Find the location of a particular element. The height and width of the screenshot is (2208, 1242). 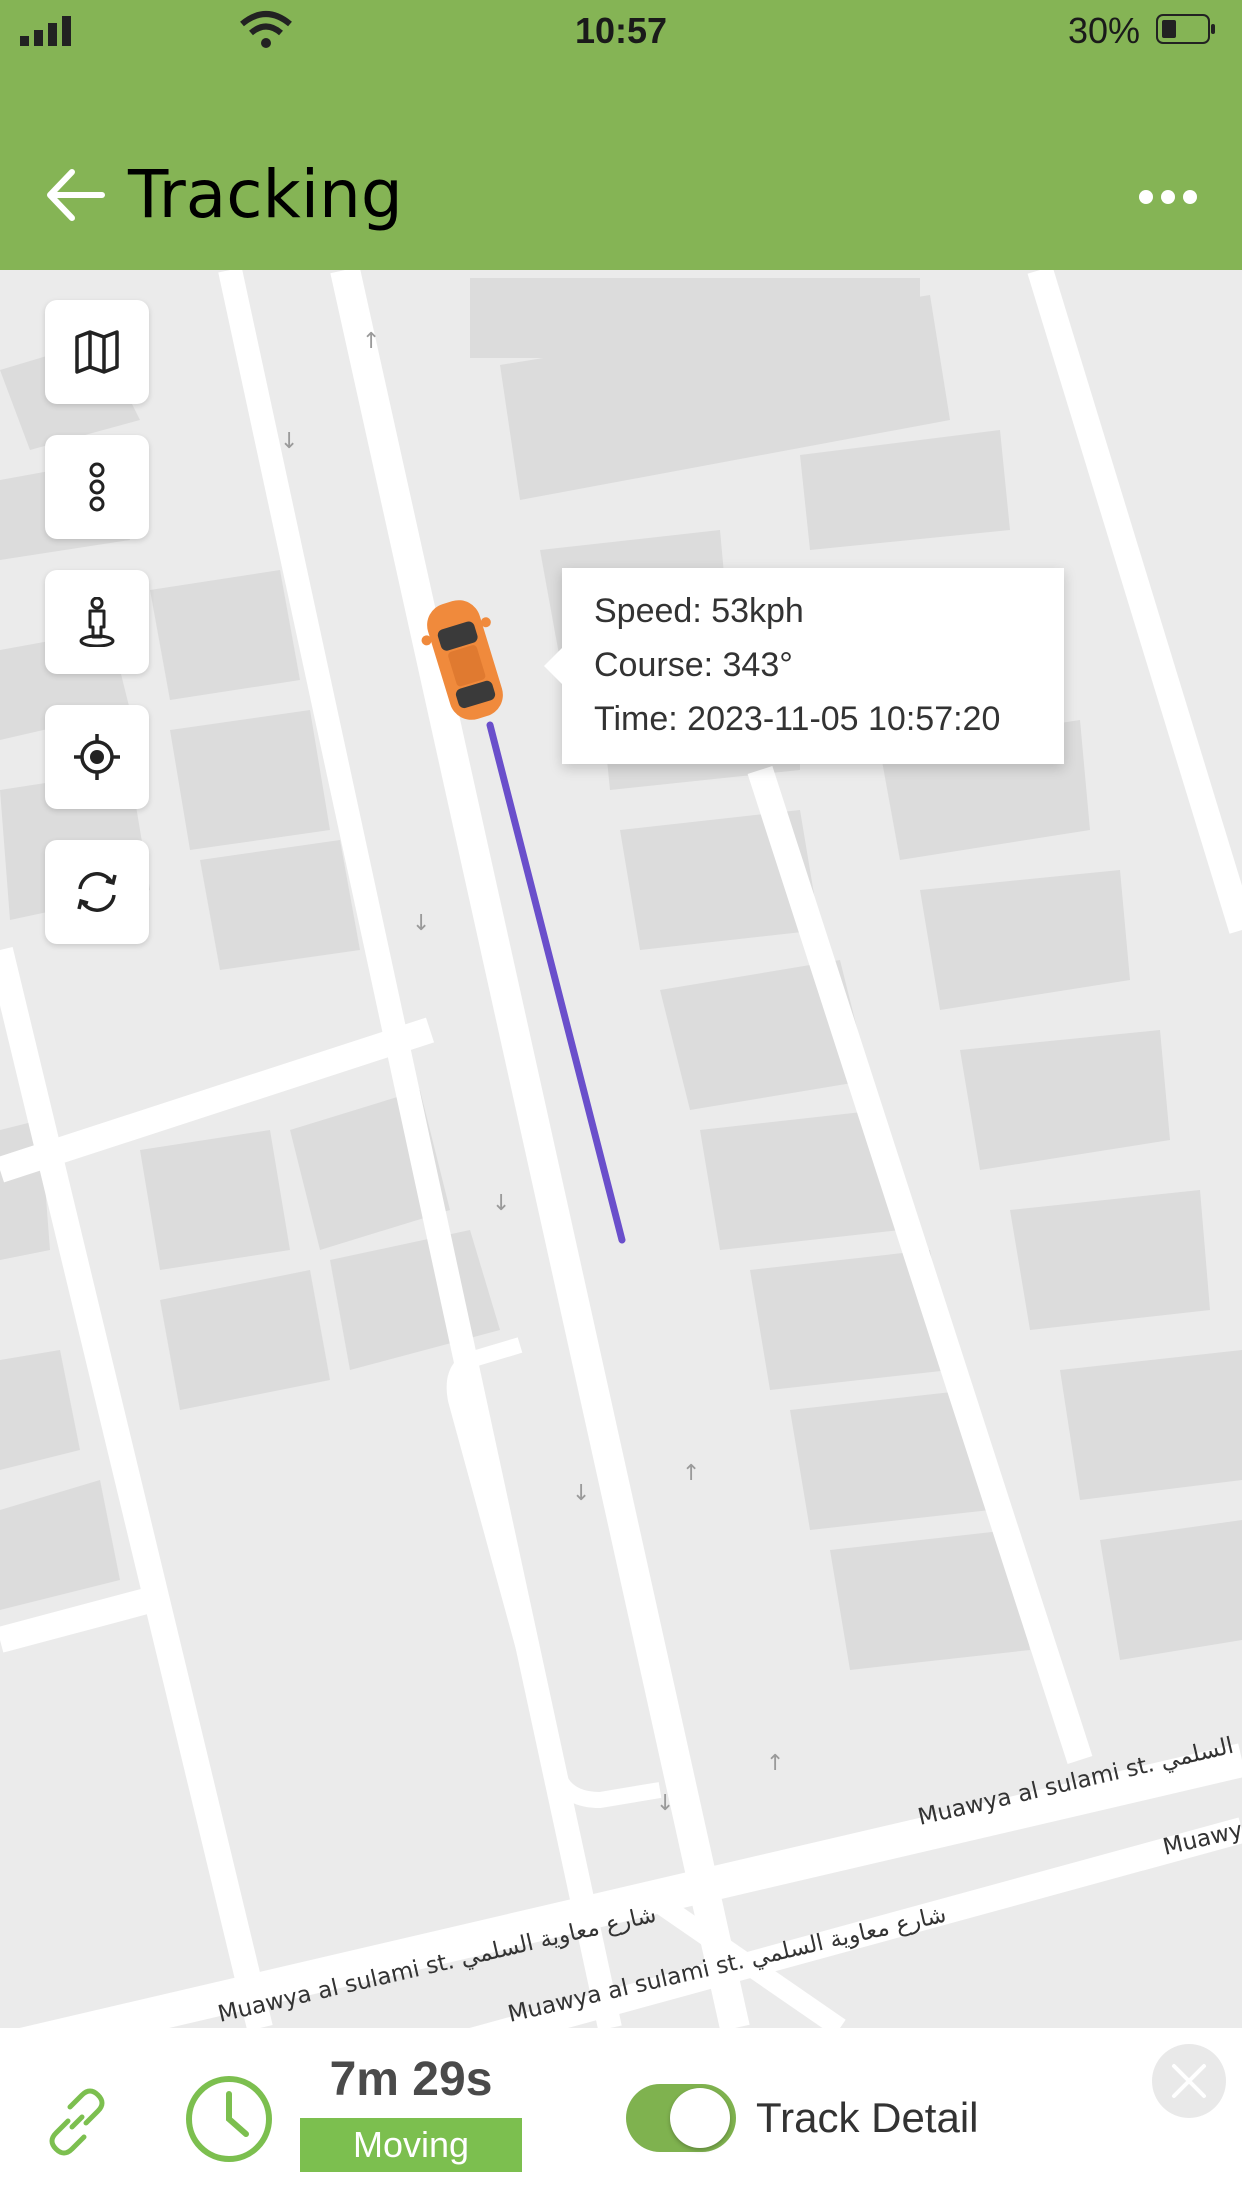

battery-percentage: 30% is located at coordinates (1104, 30).